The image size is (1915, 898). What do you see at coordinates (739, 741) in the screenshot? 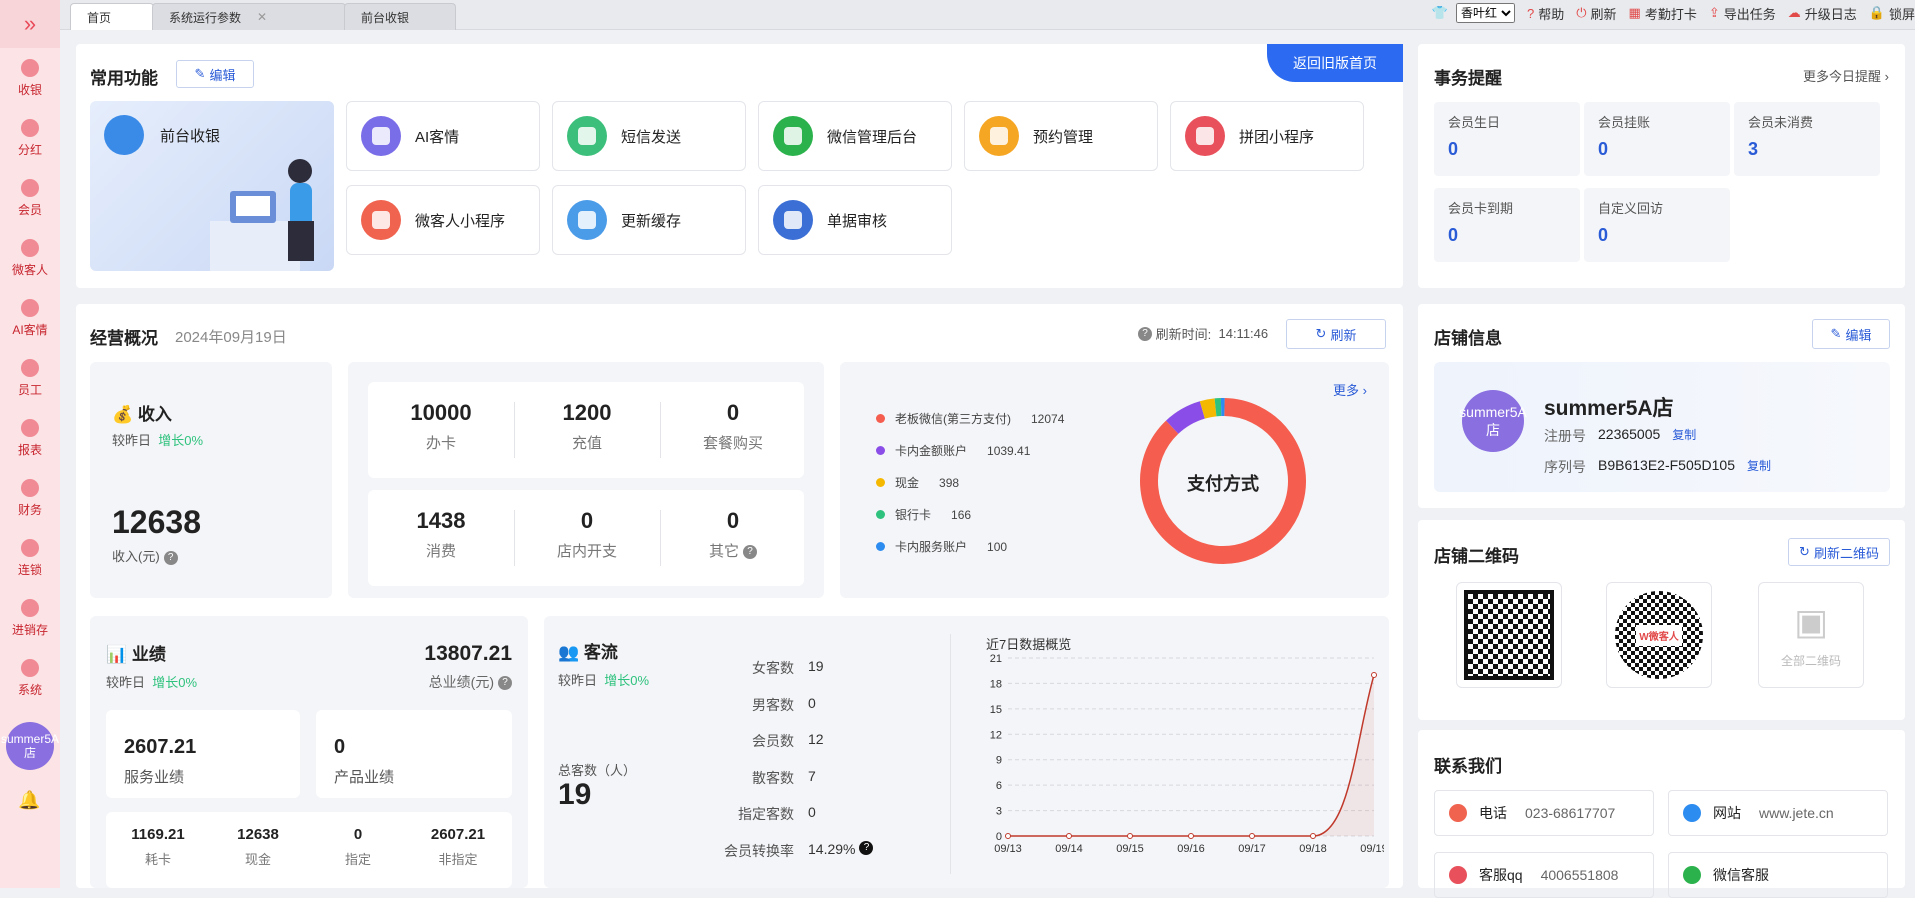
I see `traffic-key: 会员数` at bounding box center [739, 741].